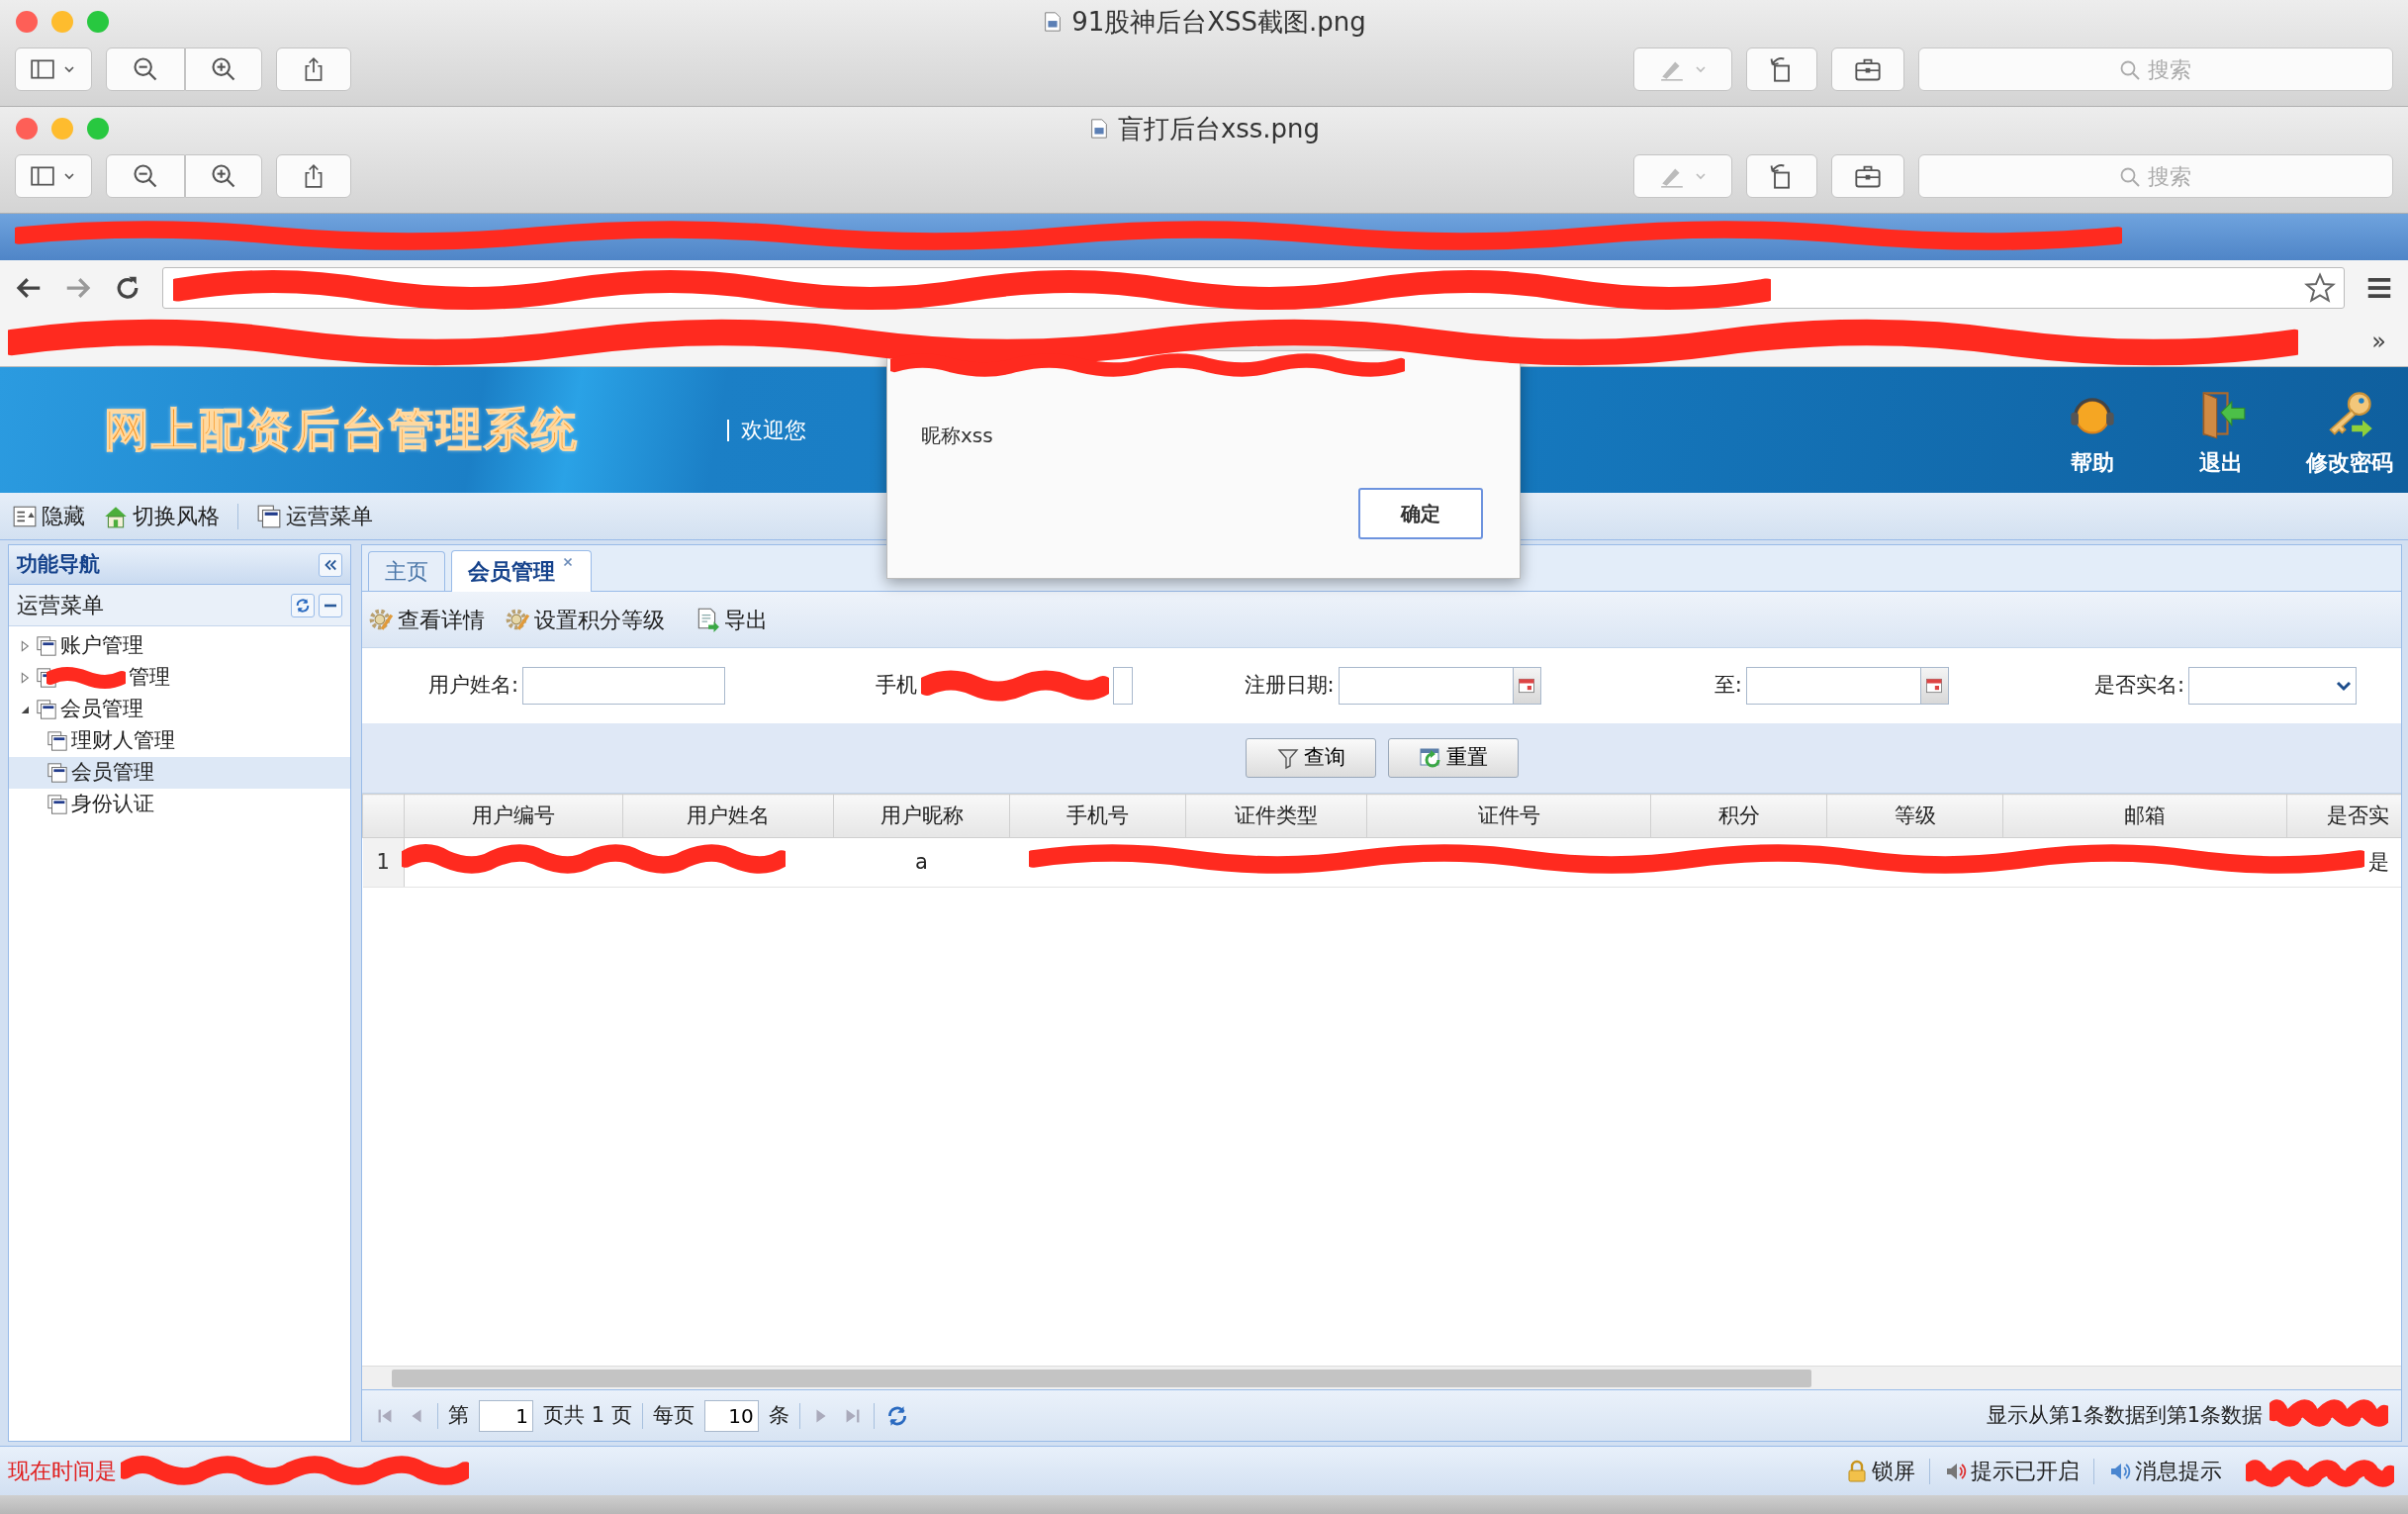 The image size is (2408, 1514). What do you see at coordinates (1287, 758) in the screenshot?
I see `funnel-icon` at bounding box center [1287, 758].